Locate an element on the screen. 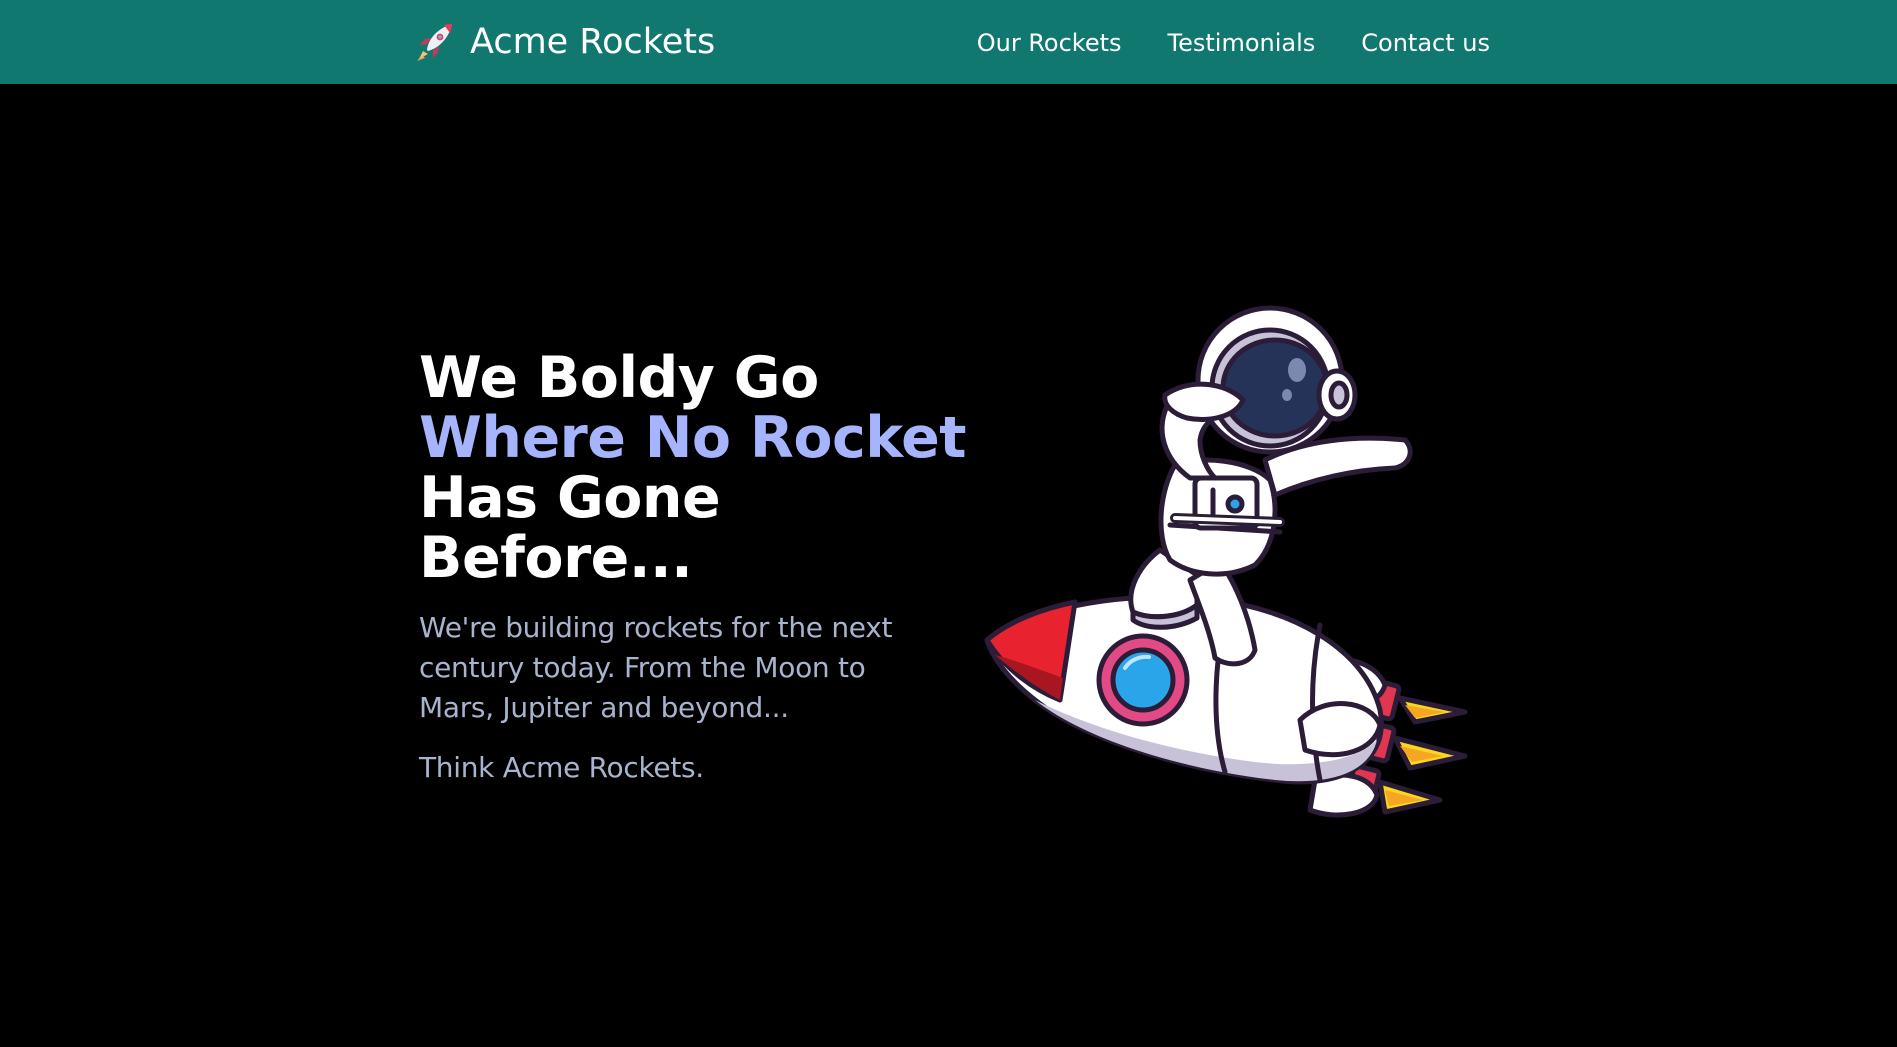 The height and width of the screenshot is (1047, 1897). rocket-icon is located at coordinates (434, 42).